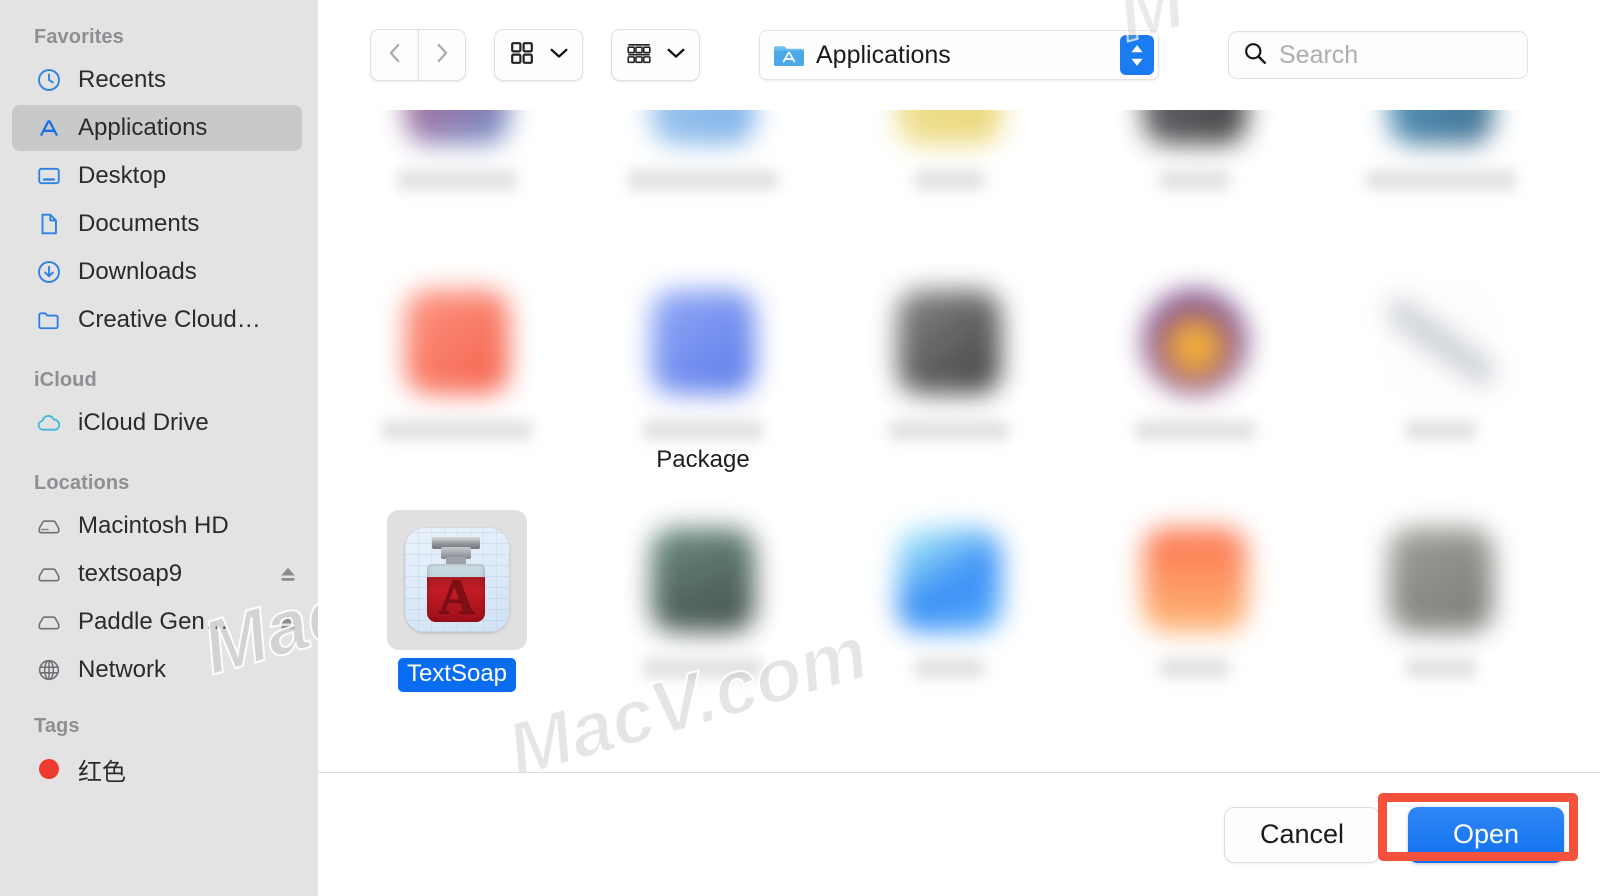 Image resolution: width=1600 pixels, height=896 pixels. I want to click on sidebar-item-documents: Documents, so click(157, 224).